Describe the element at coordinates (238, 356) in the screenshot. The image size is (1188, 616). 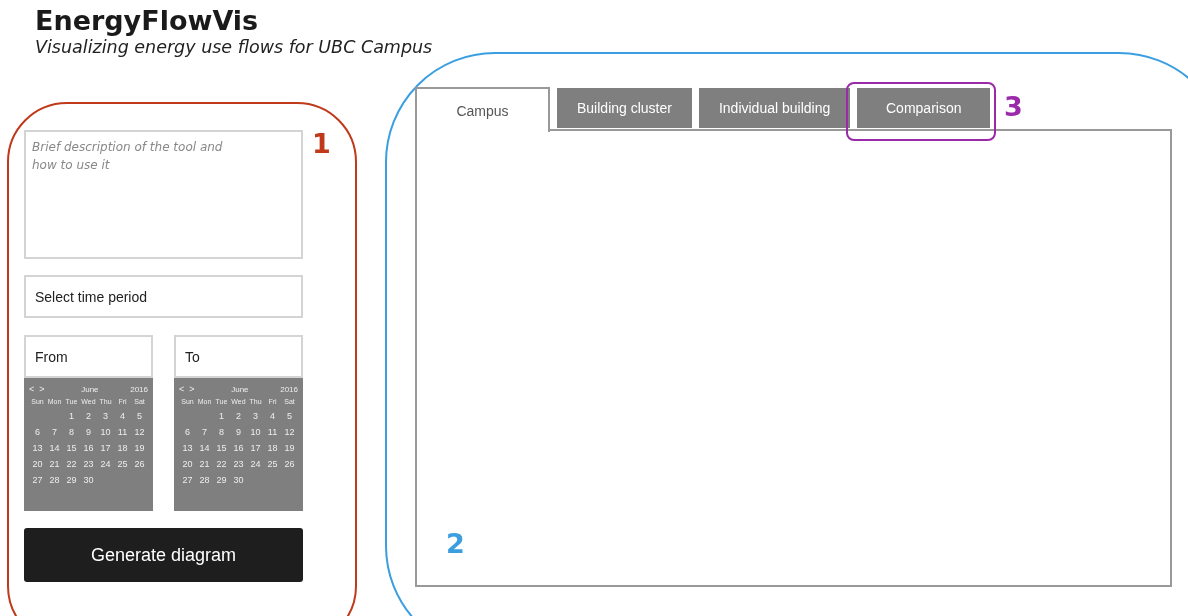
I see `date-field: To` at that location.